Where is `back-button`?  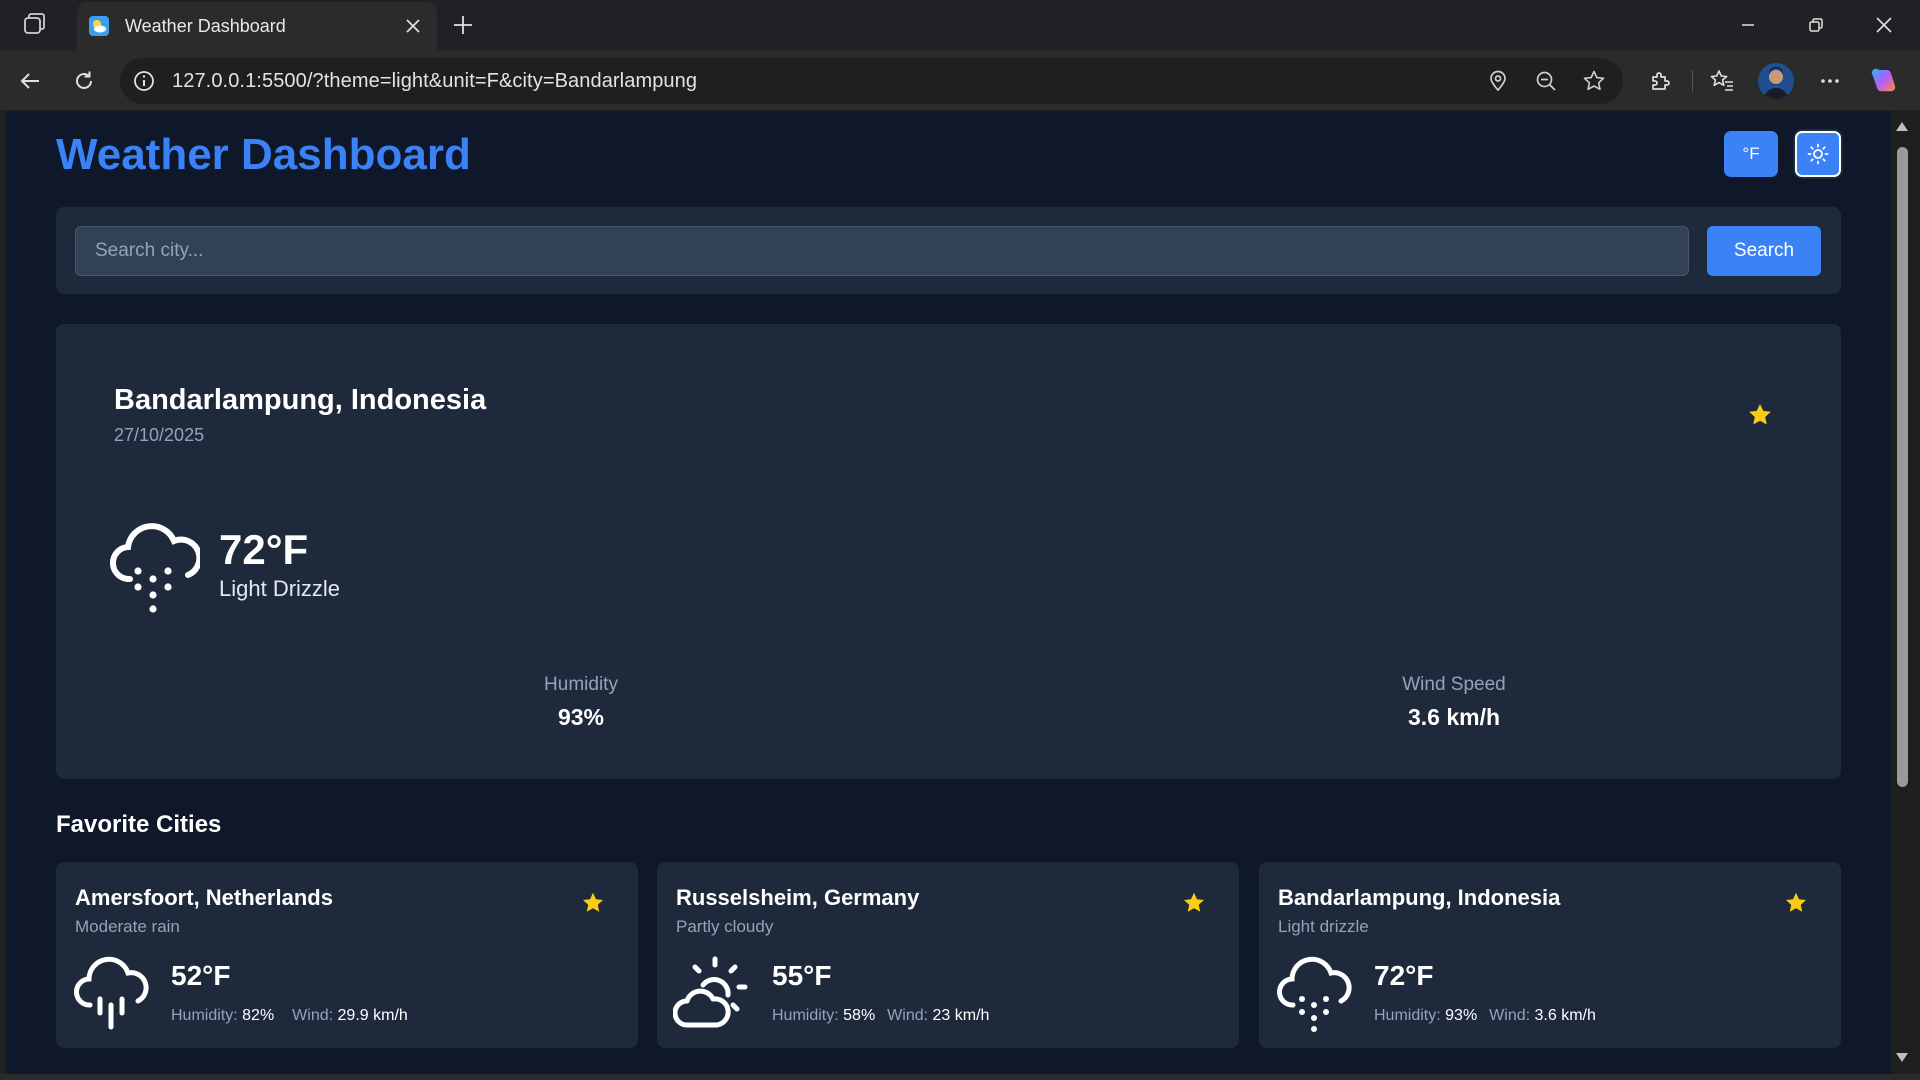
back-button is located at coordinates (30, 81).